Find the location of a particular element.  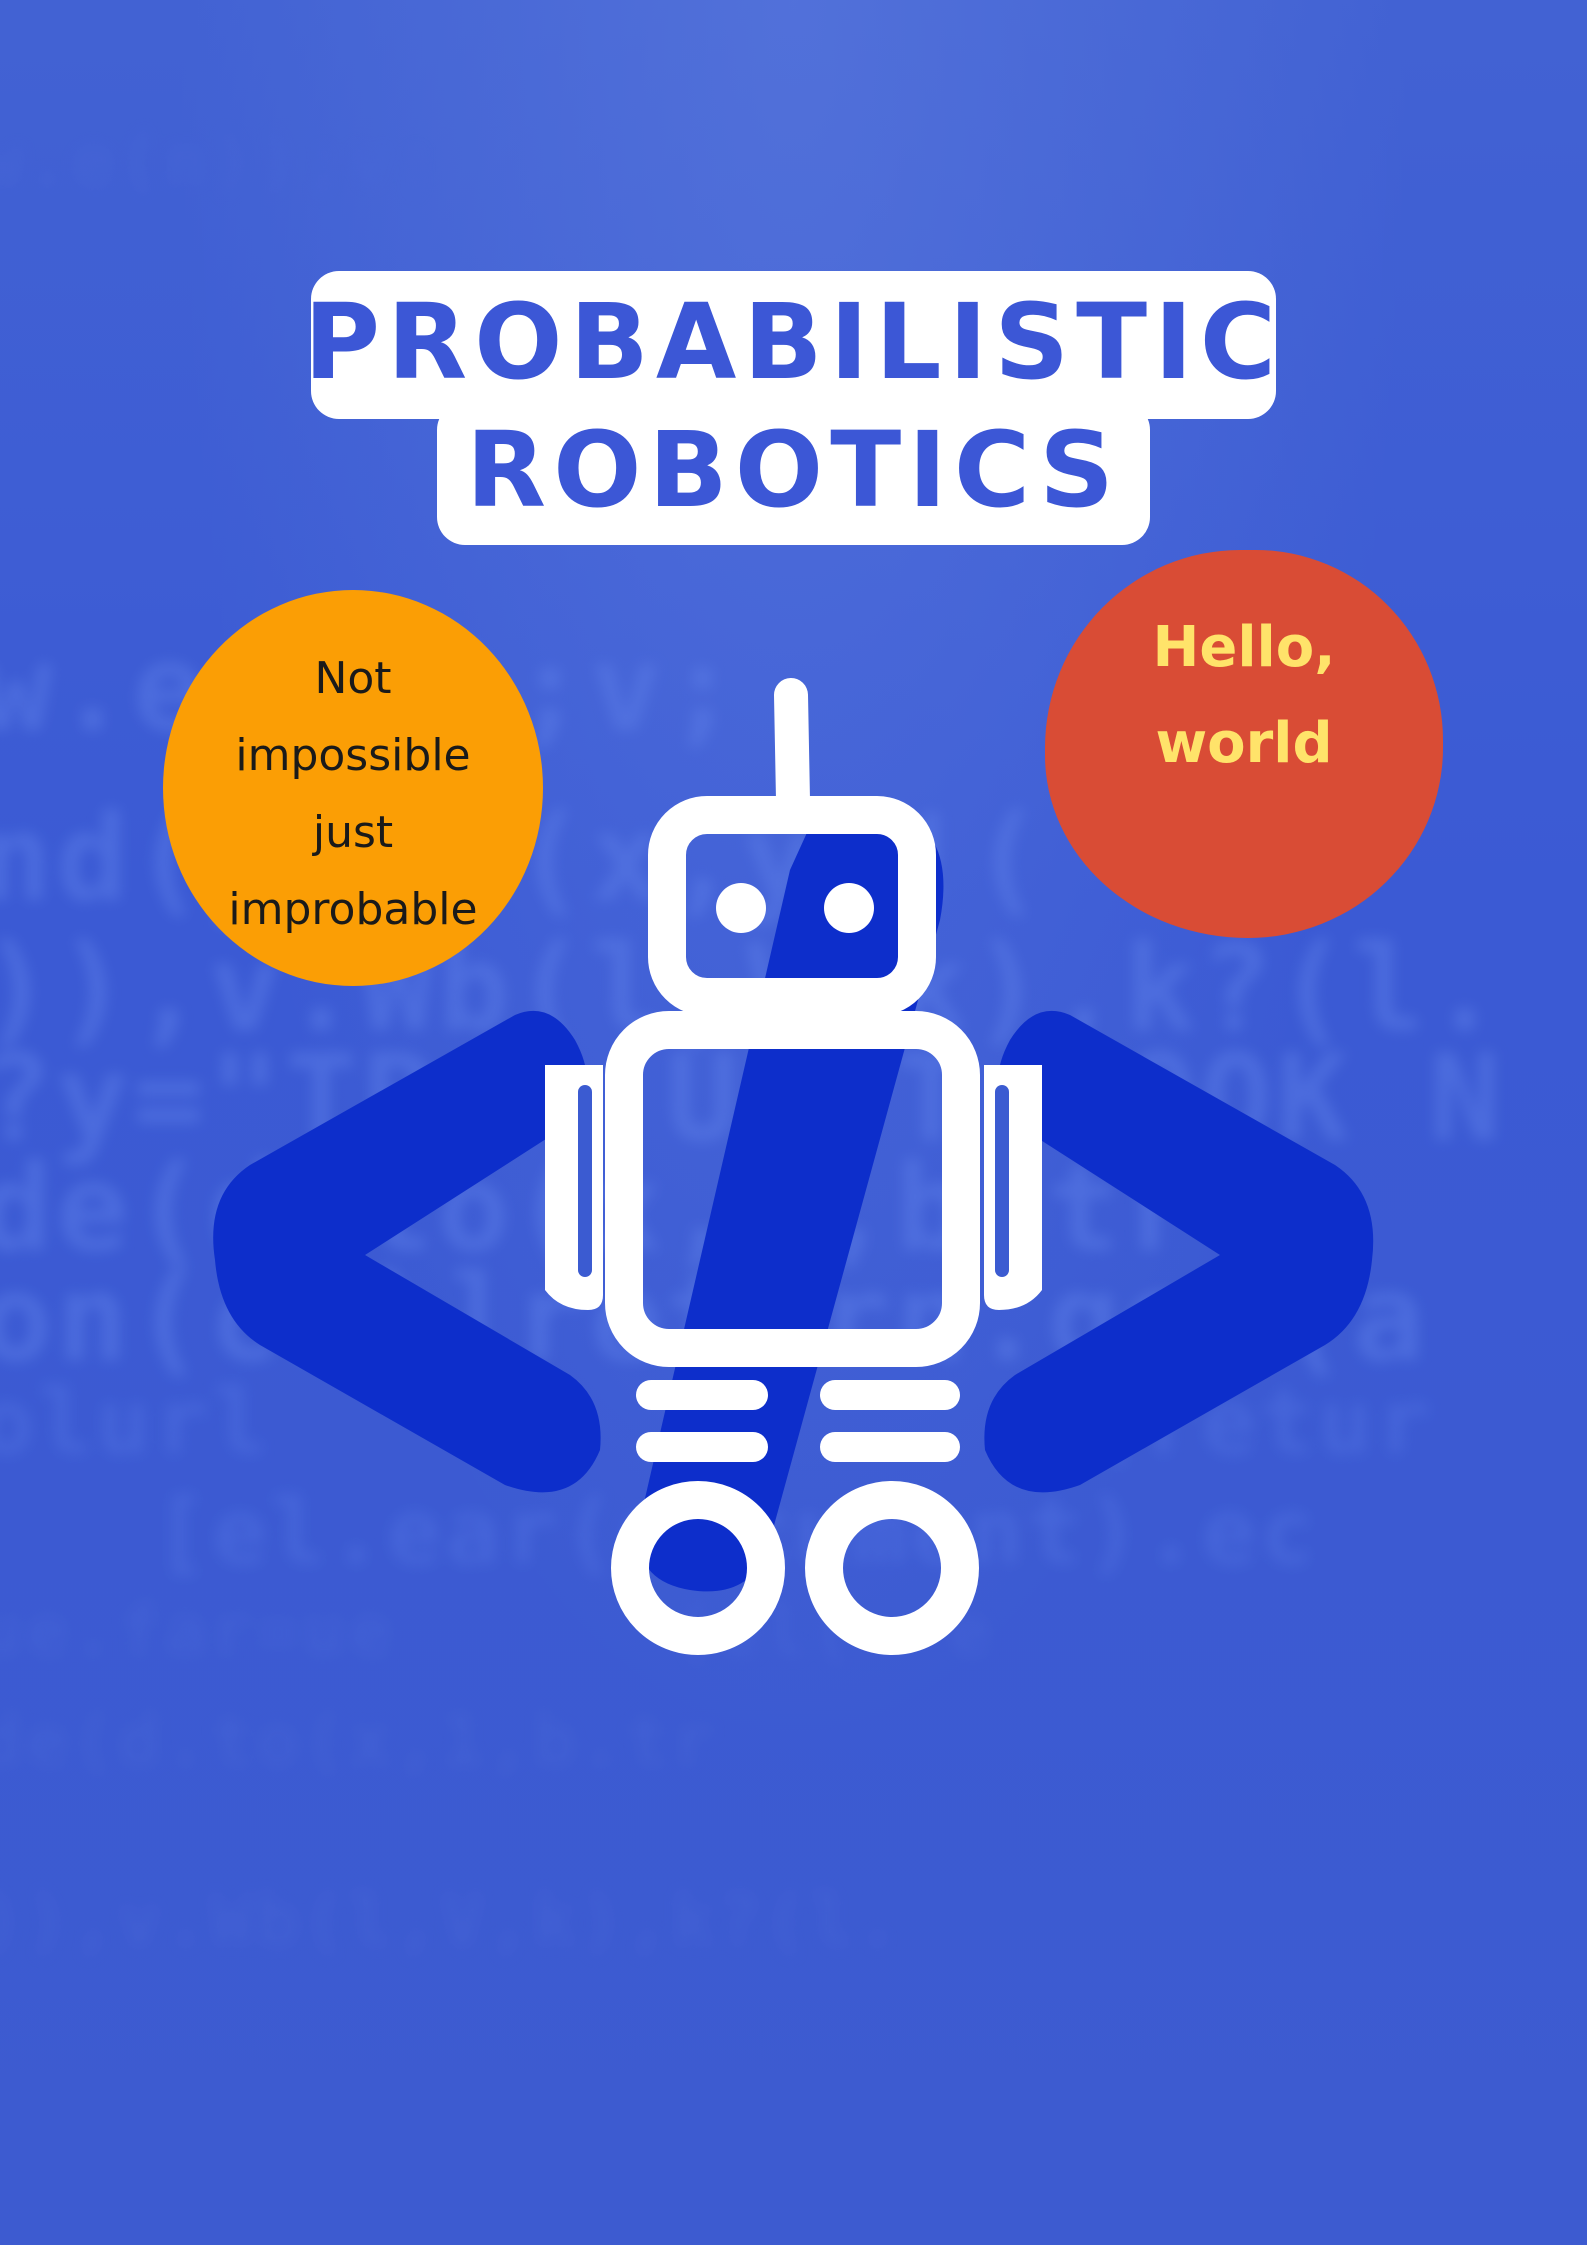

left-bracket-icon is located at coordinates (407, 1251).